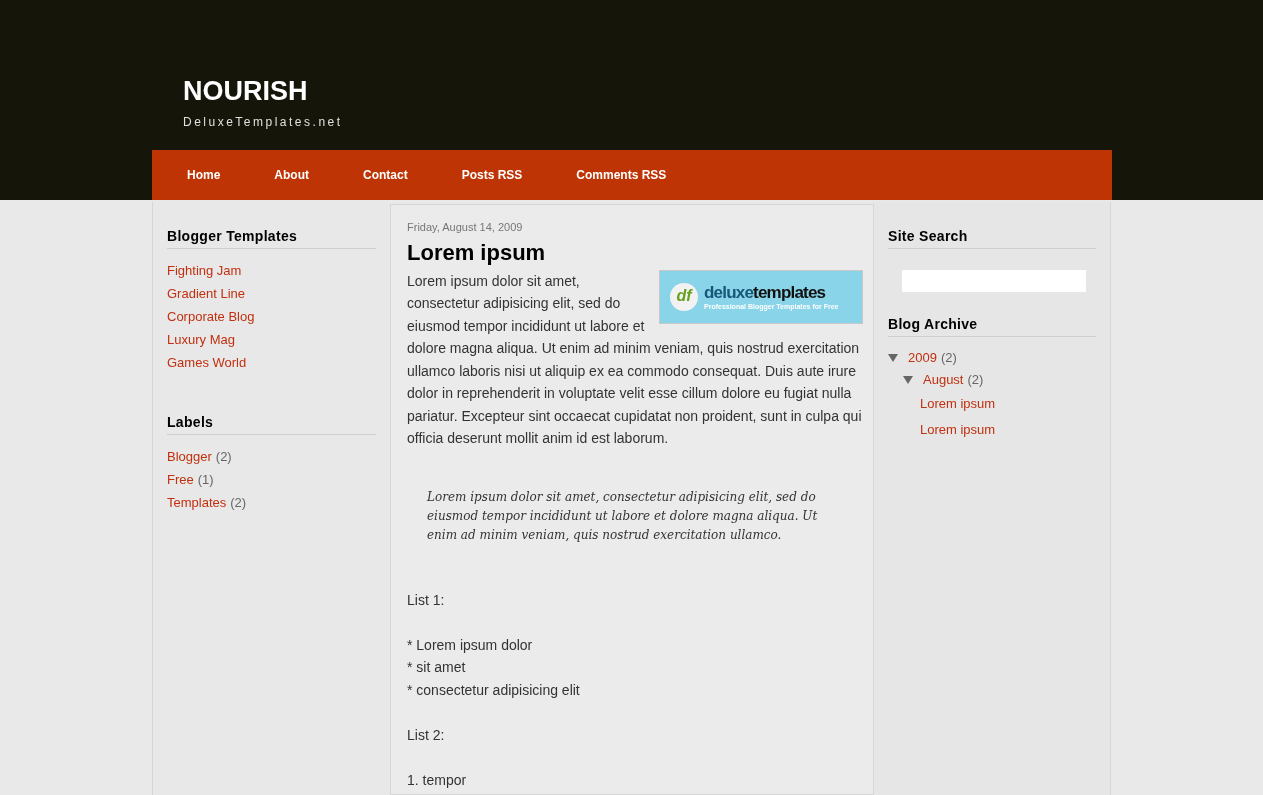 This screenshot has width=1263, height=795. Describe the element at coordinates (385, 175) in the screenshot. I see `nav-link: Contact` at that location.